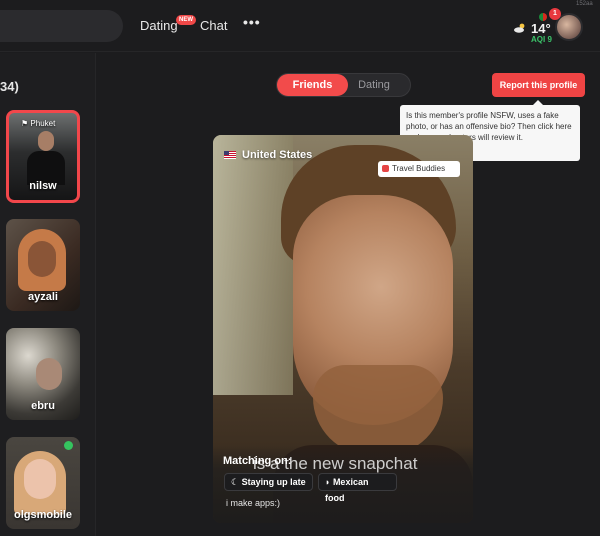 The width and height of the screenshot is (600, 536). What do you see at coordinates (519, 28) in the screenshot?
I see `cloud-sun-icon` at bounding box center [519, 28].